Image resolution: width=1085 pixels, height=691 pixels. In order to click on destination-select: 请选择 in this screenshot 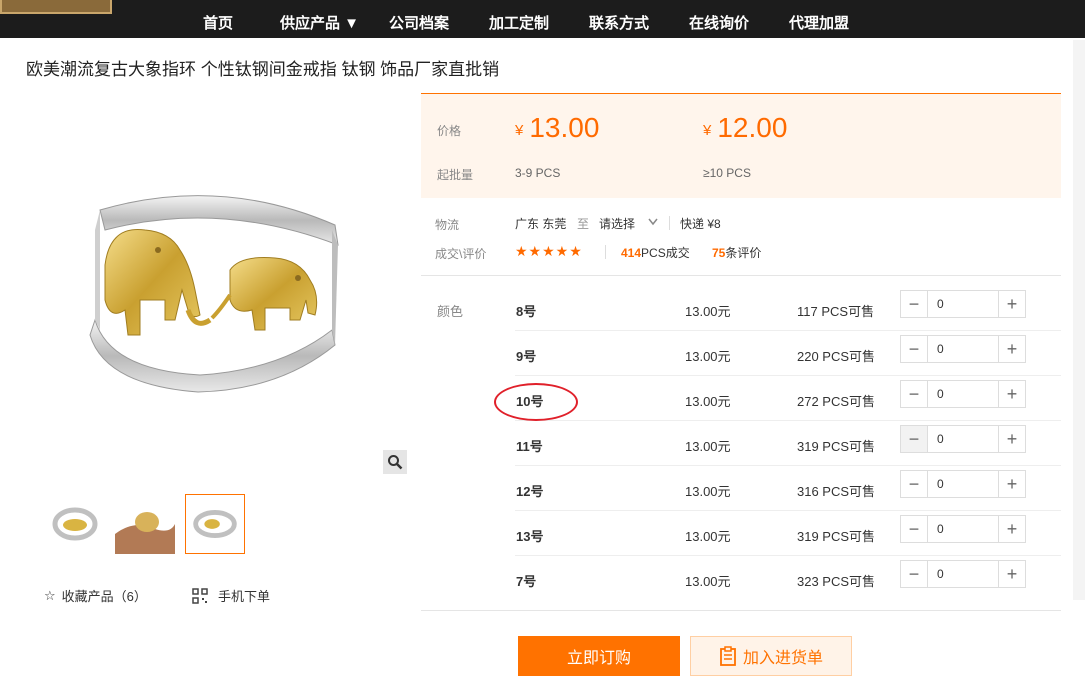, I will do `click(617, 223)`.